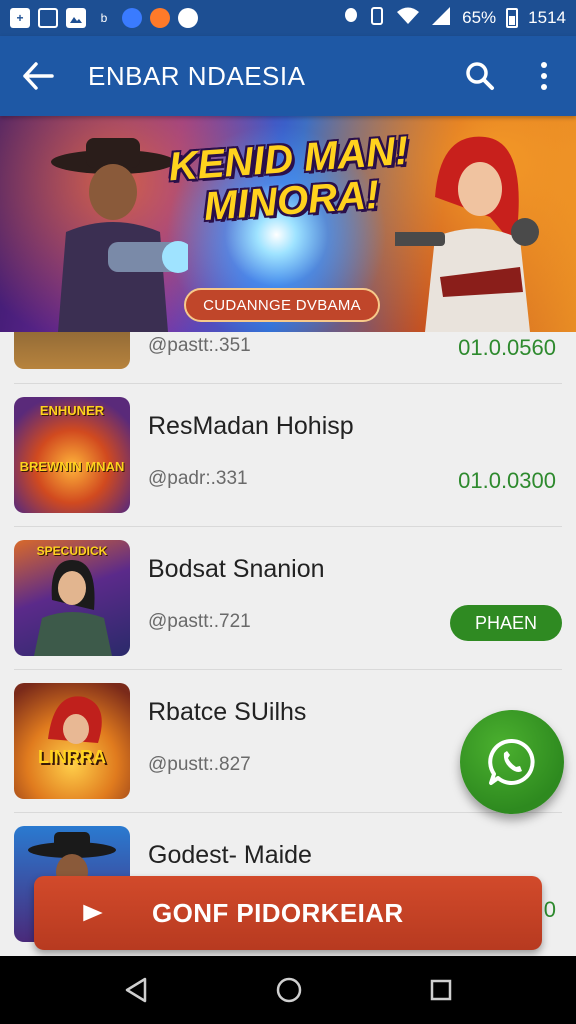 The image size is (576, 1024). I want to click on play-icon, so click(69, 913).